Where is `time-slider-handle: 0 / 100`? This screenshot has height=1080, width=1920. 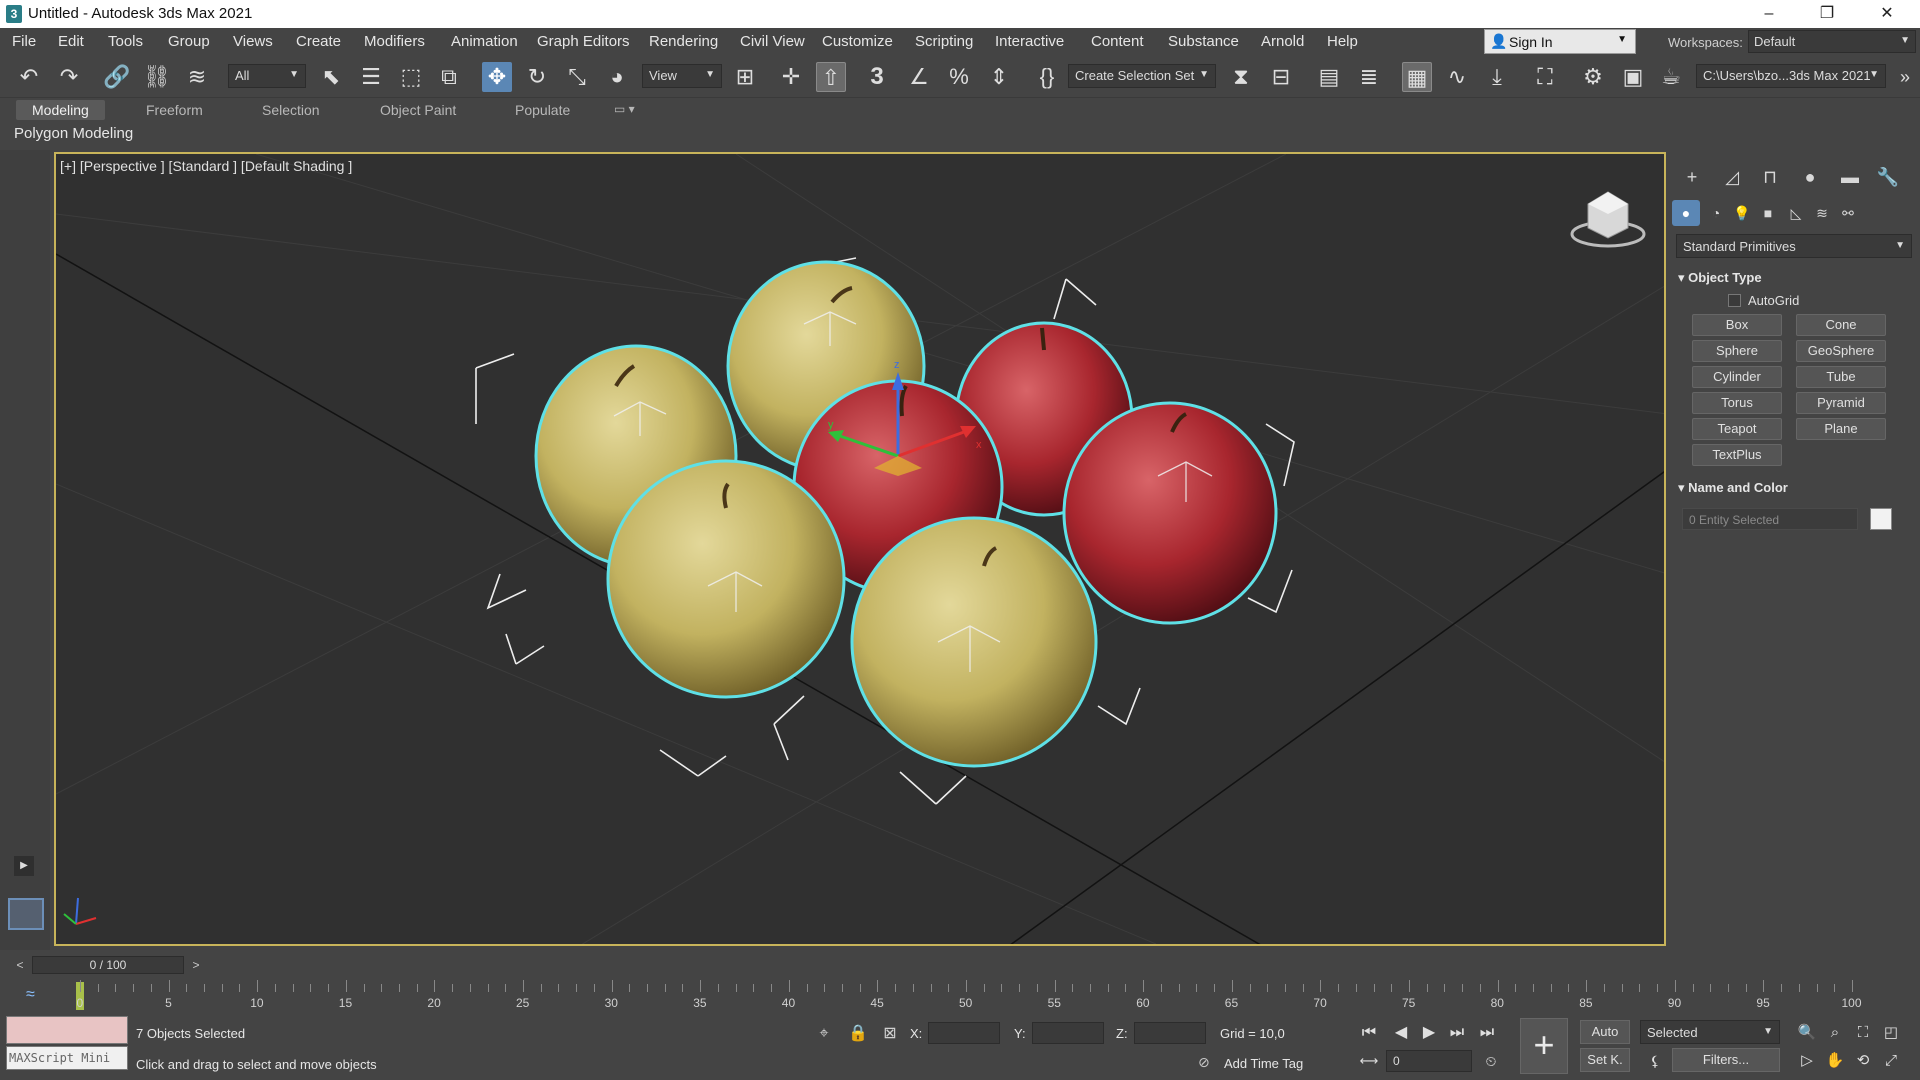
time-slider-handle: 0 / 100 is located at coordinates (108, 965).